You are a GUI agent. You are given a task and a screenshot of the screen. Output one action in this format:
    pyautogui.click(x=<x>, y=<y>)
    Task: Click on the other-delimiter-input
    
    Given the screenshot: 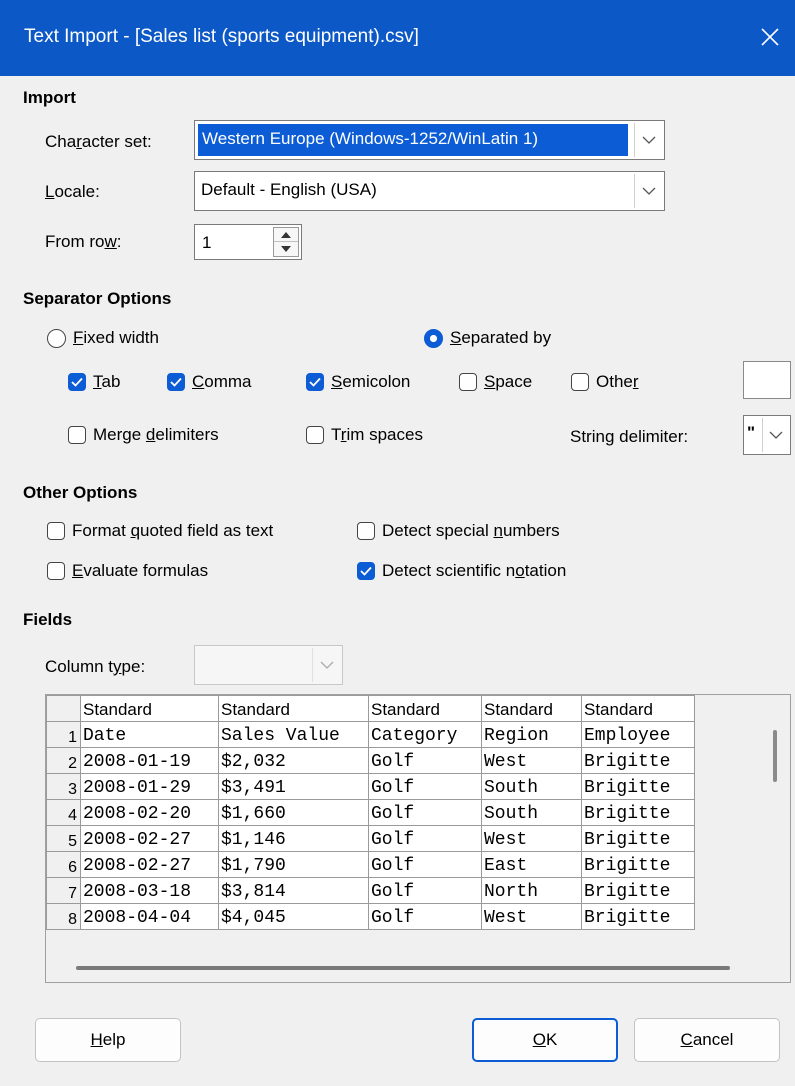 What is the action you would take?
    pyautogui.click(x=767, y=380)
    